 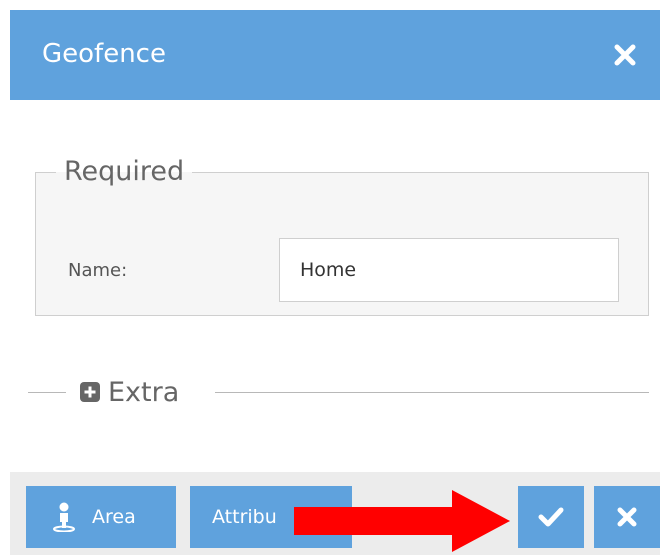 I want to click on required-legend: Required, so click(x=124, y=171).